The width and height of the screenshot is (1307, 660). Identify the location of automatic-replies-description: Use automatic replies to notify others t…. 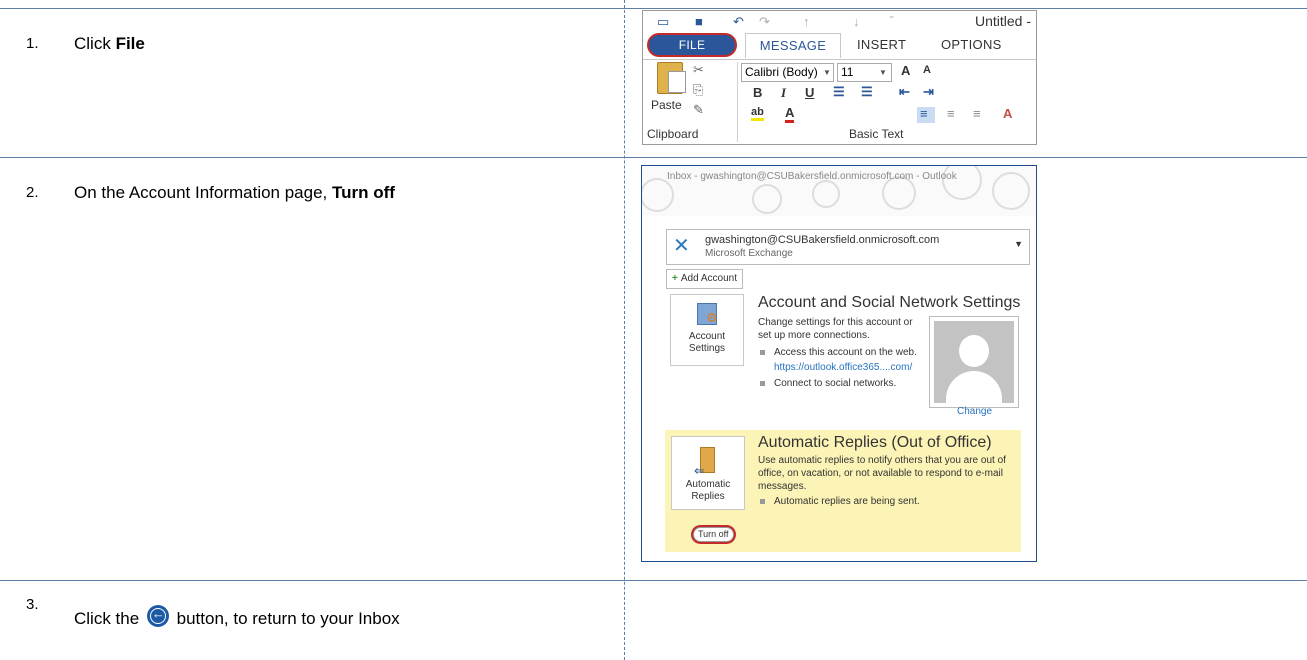
(882, 473).